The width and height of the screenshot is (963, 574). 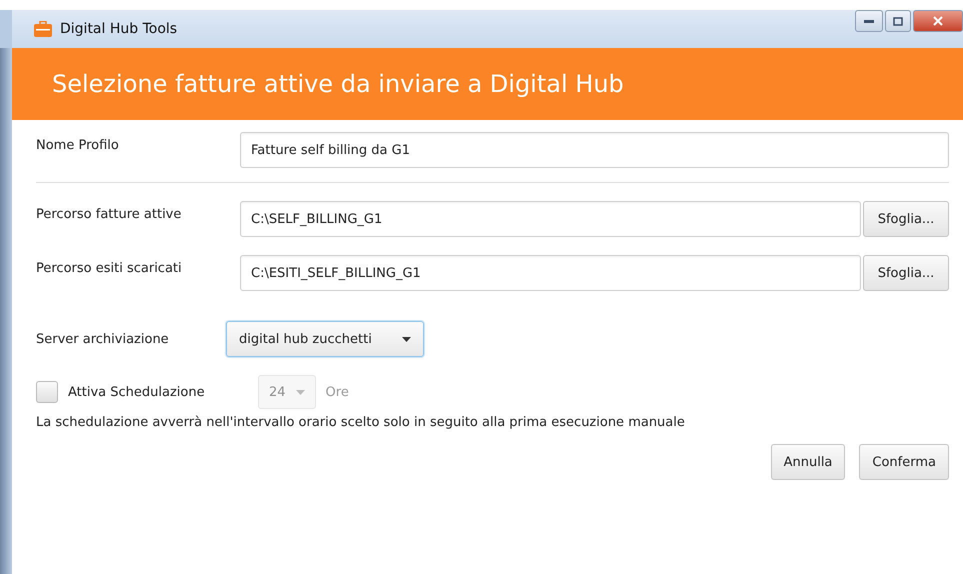 What do you see at coordinates (137, 392) in the screenshot?
I see `checkbox-label: Attiva Schedulazione` at bounding box center [137, 392].